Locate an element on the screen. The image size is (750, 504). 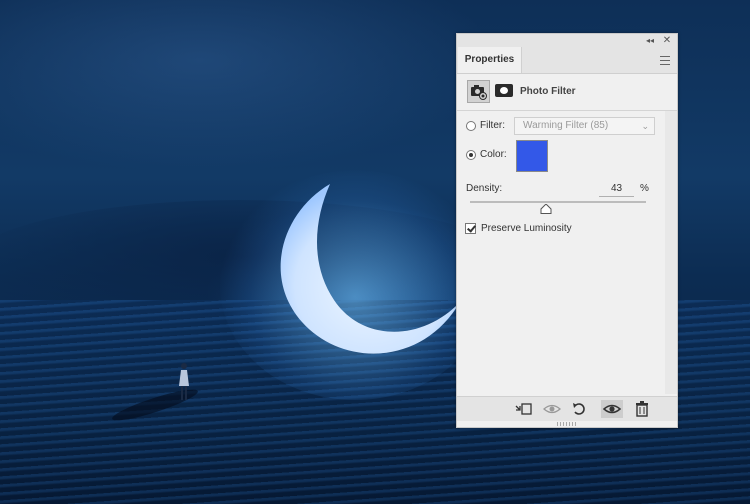
collapse-double-arrow-icon: ◂◂ is located at coordinates (650, 40).